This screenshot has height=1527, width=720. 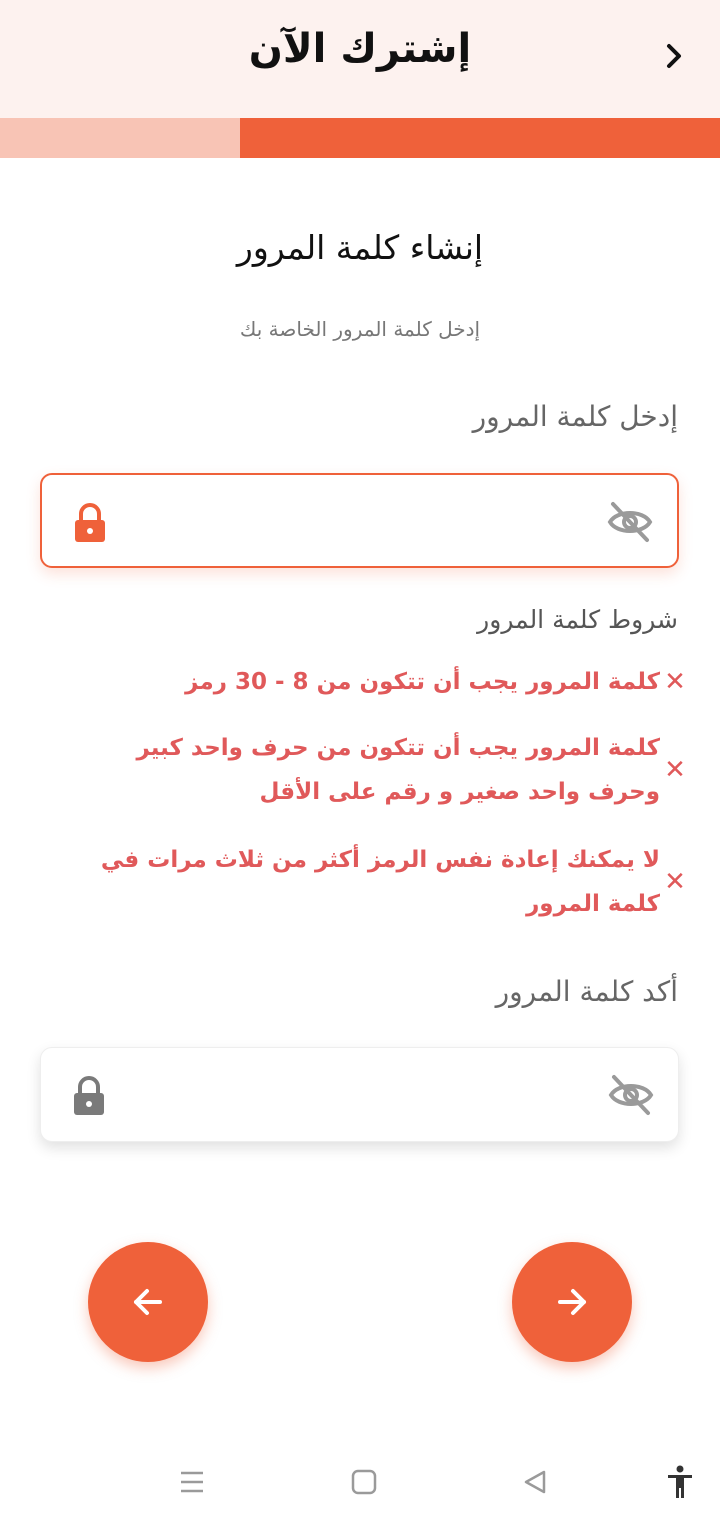 I want to click on next-step-button, so click(x=572, y=1302).